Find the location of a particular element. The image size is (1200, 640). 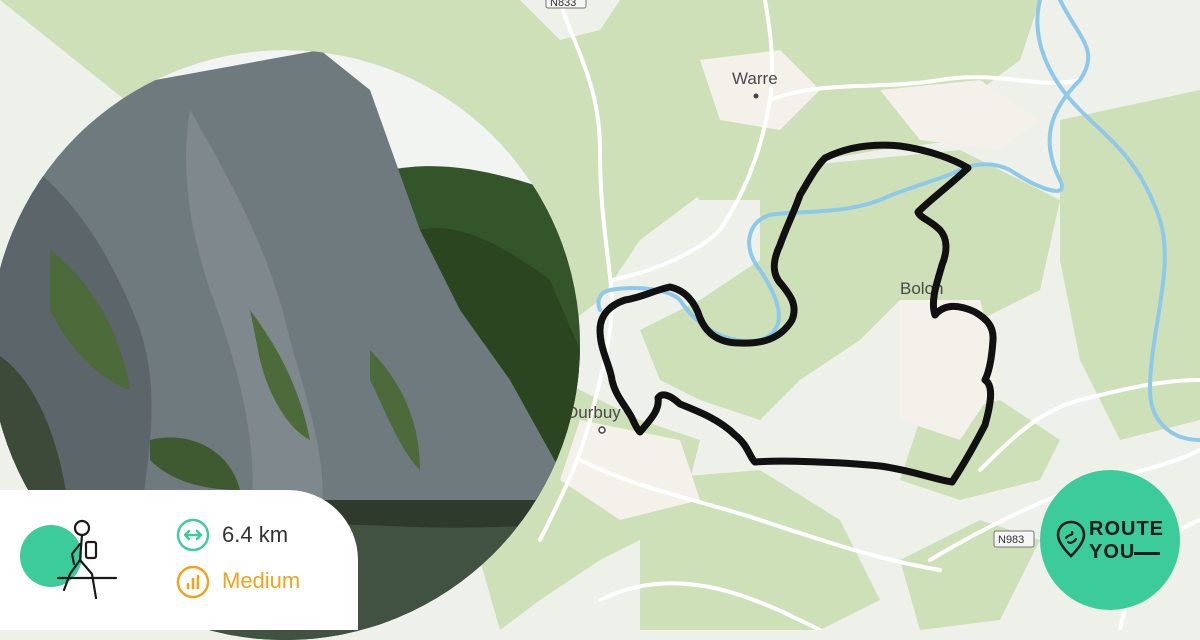

difficulty-value: Medium is located at coordinates (261, 580).